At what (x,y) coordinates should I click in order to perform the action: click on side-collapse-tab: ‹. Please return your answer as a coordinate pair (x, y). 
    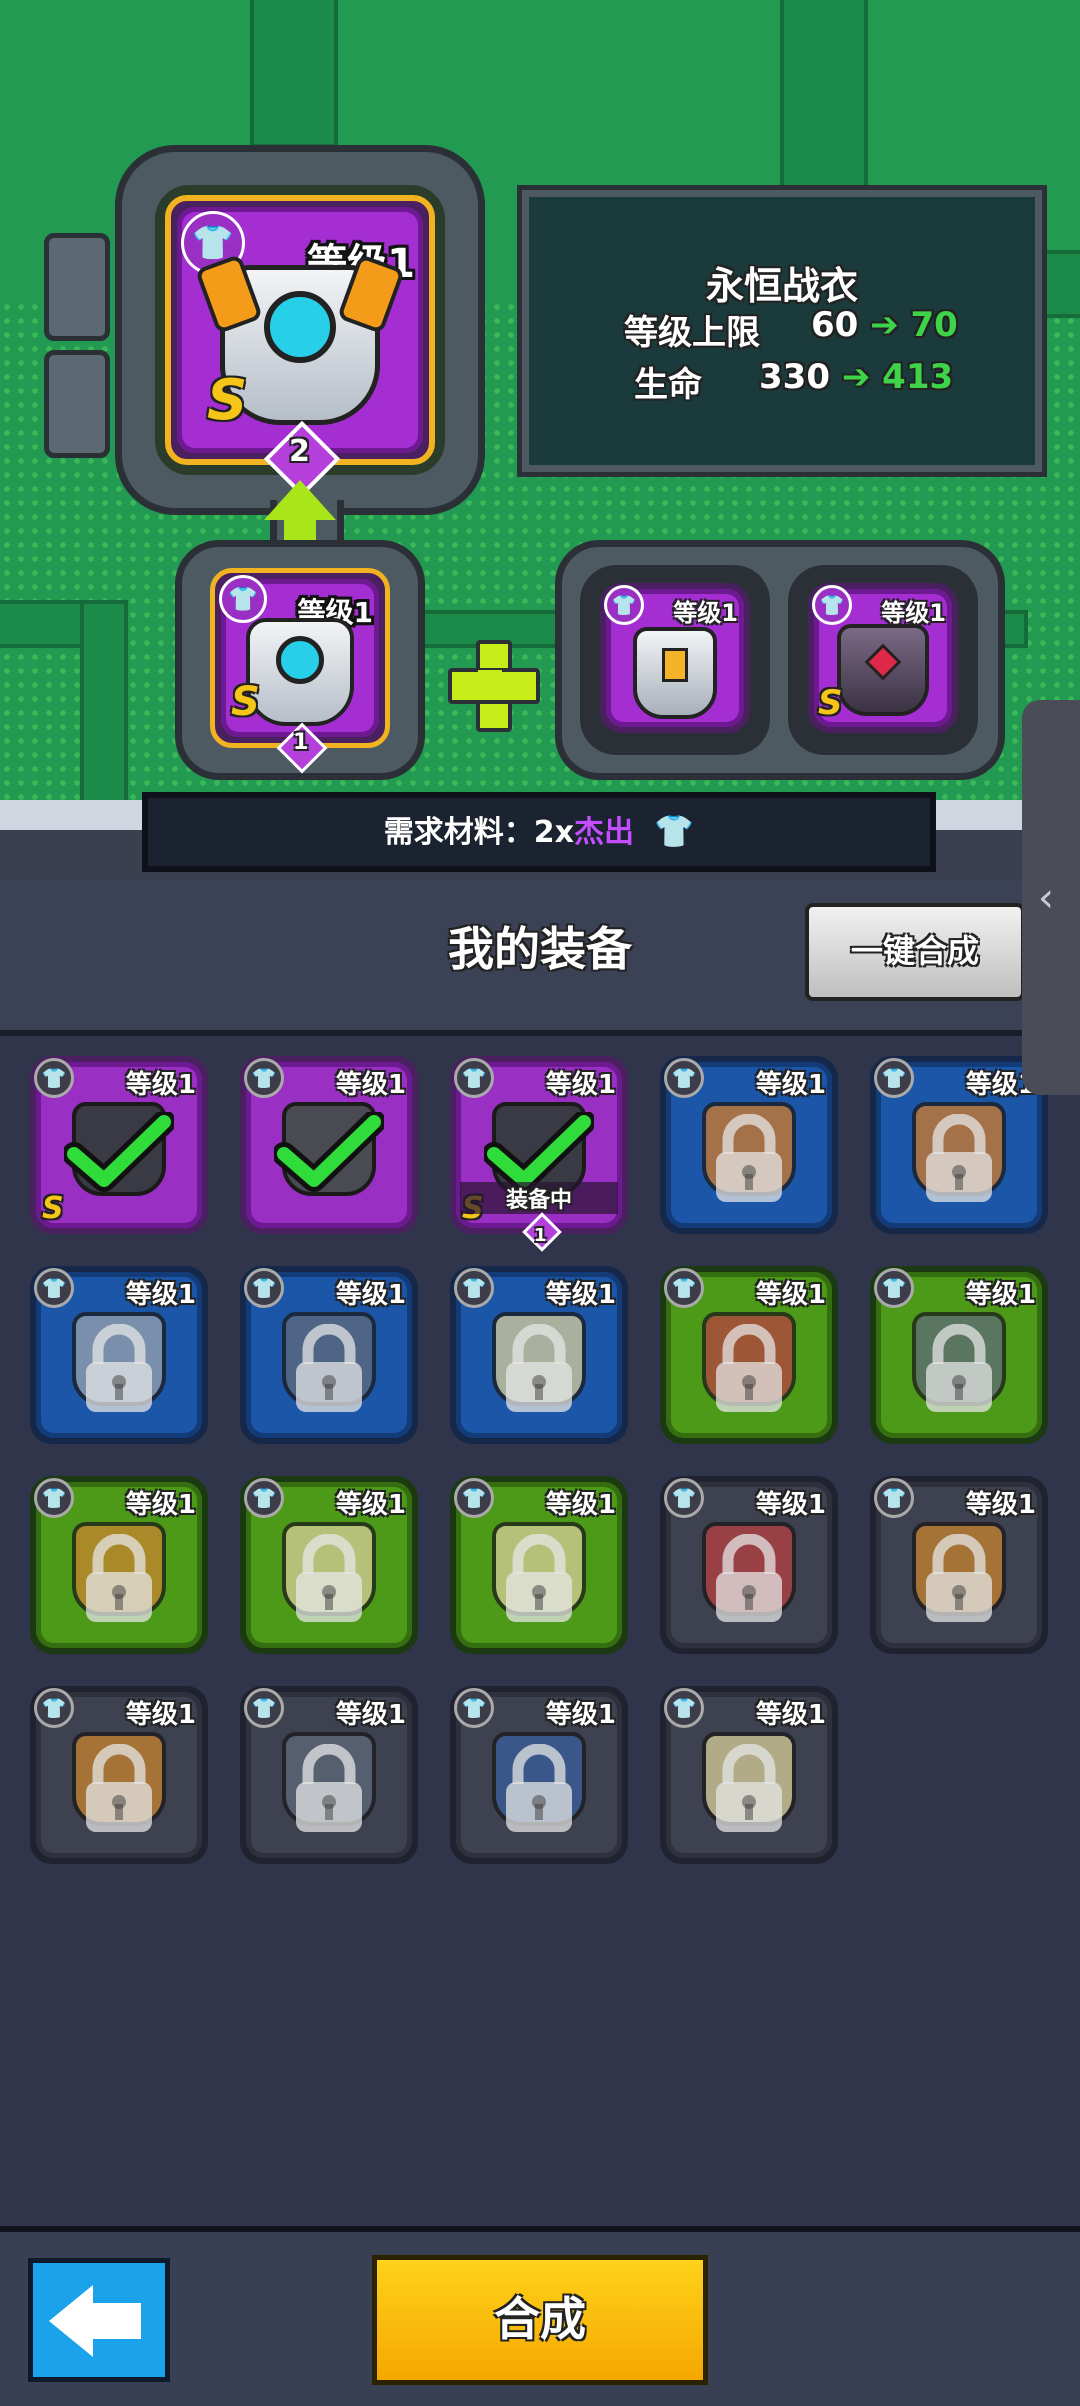
    Looking at the image, I should click on (1051, 897).